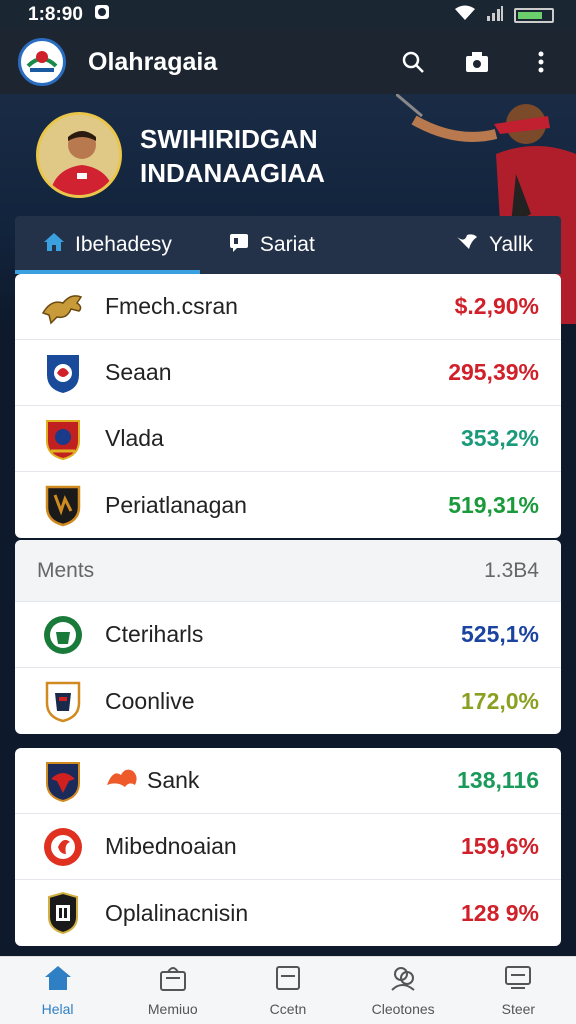 This screenshot has height=1024, width=576. I want to click on tab-sariat: Sariat, so click(271, 245).